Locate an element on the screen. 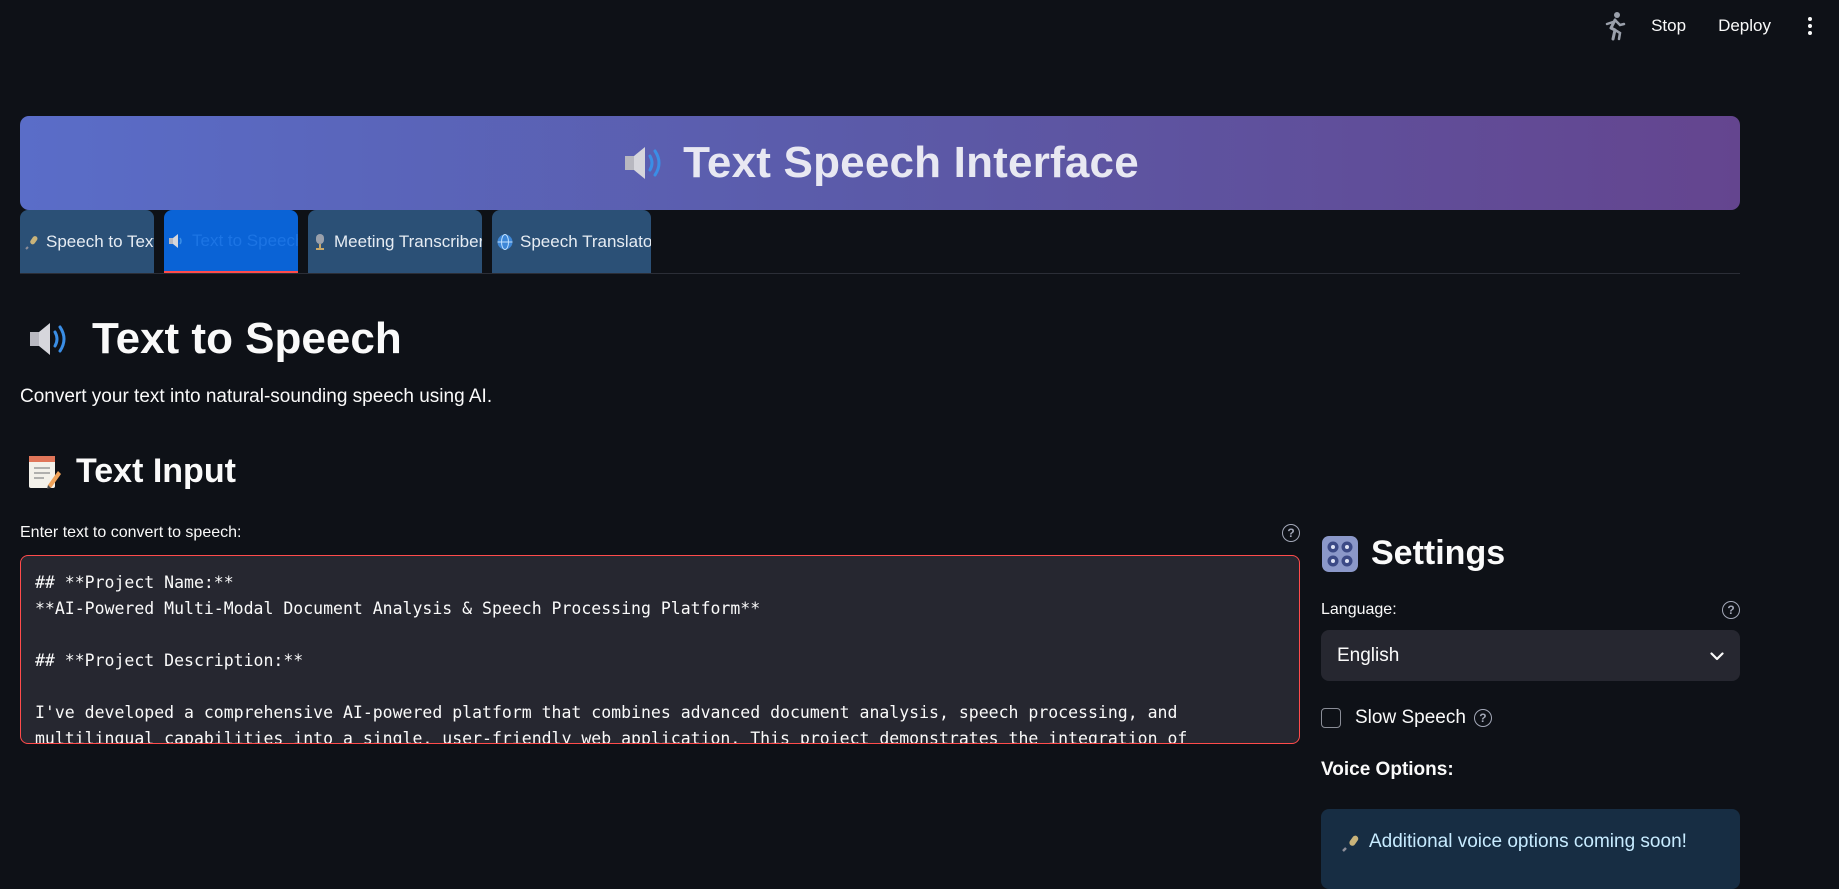 The image size is (1839, 889). page-heading: Text to Speech is located at coordinates (880, 339).